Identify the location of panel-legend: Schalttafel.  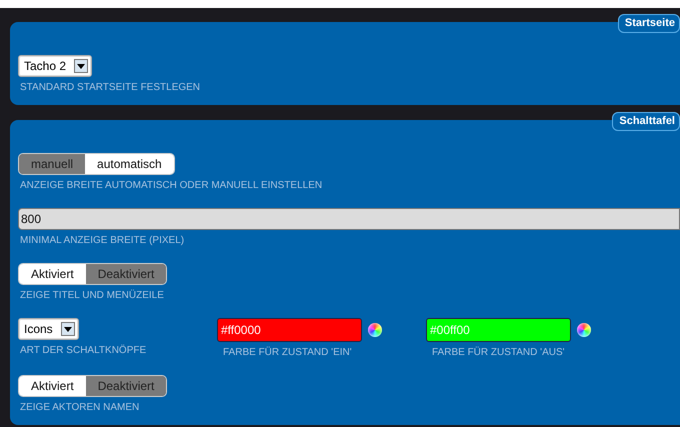
(646, 121).